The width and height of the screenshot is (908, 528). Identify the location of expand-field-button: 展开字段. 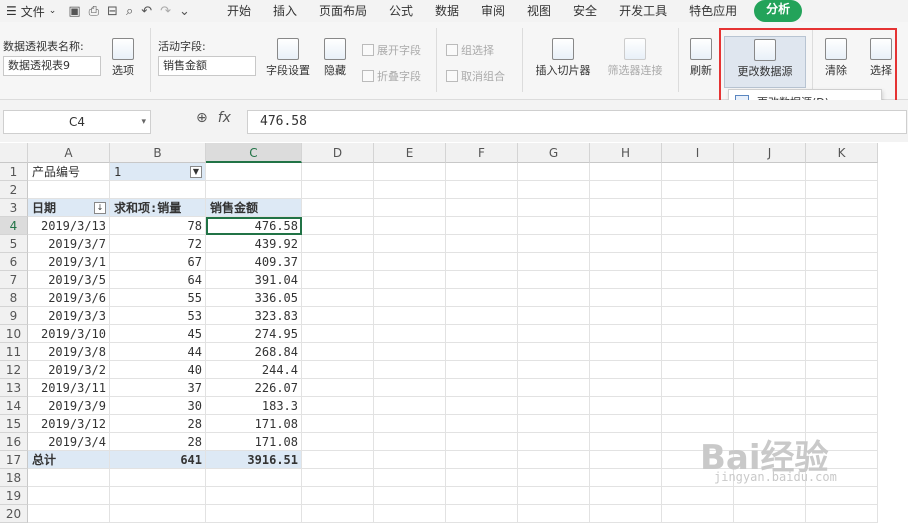
(391, 50).